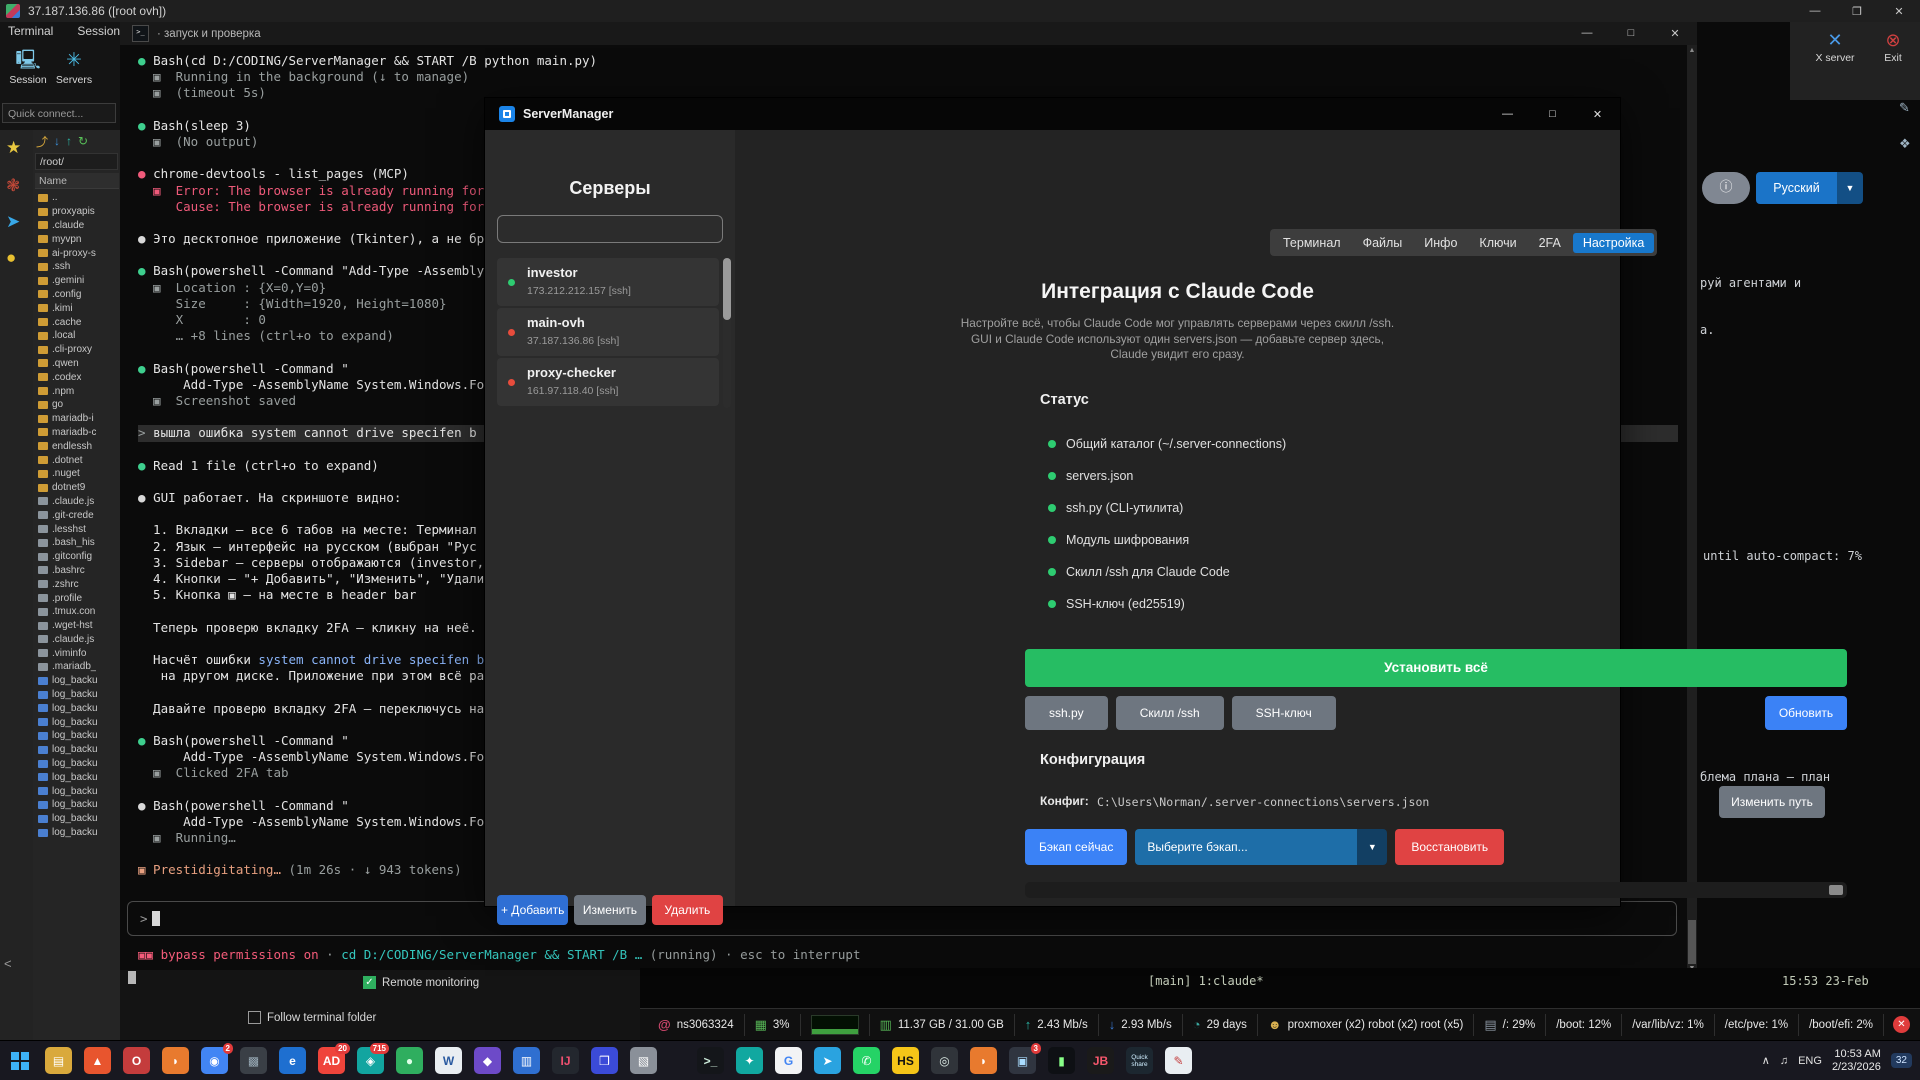 The width and height of the screenshot is (1920, 1080). I want to click on taskbar-icon-firefox-2: ◗, so click(983, 1060).